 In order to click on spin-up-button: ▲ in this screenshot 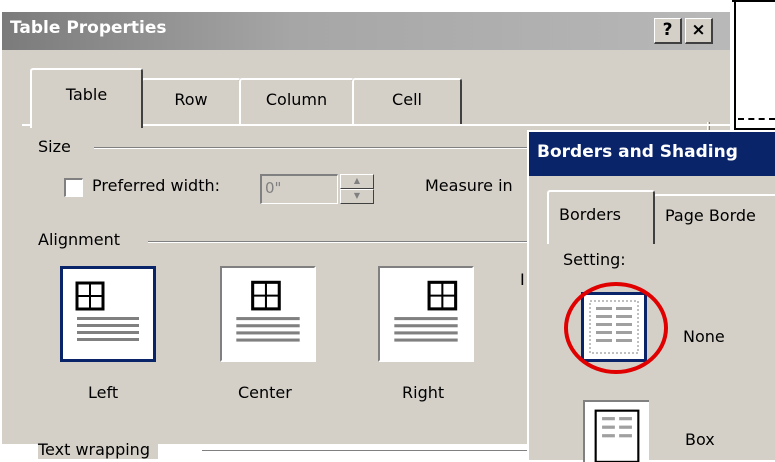, I will do `click(357, 181)`.